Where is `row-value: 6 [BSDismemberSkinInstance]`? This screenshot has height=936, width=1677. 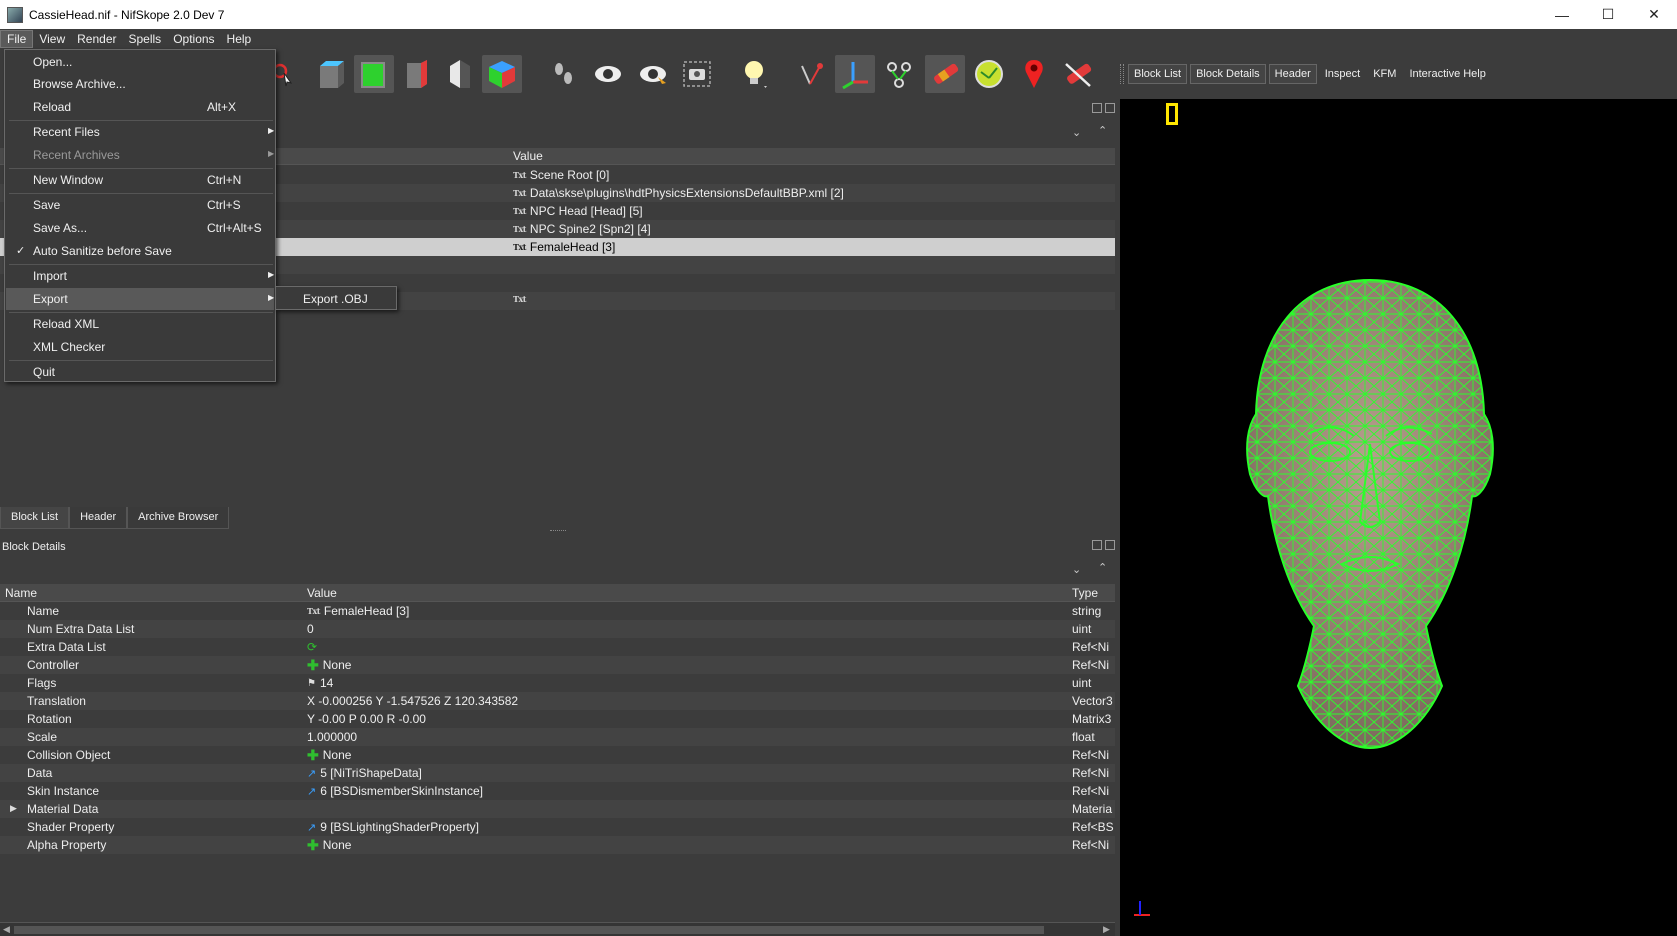
row-value: 6 [BSDismemberSkinInstance] is located at coordinates (401, 791).